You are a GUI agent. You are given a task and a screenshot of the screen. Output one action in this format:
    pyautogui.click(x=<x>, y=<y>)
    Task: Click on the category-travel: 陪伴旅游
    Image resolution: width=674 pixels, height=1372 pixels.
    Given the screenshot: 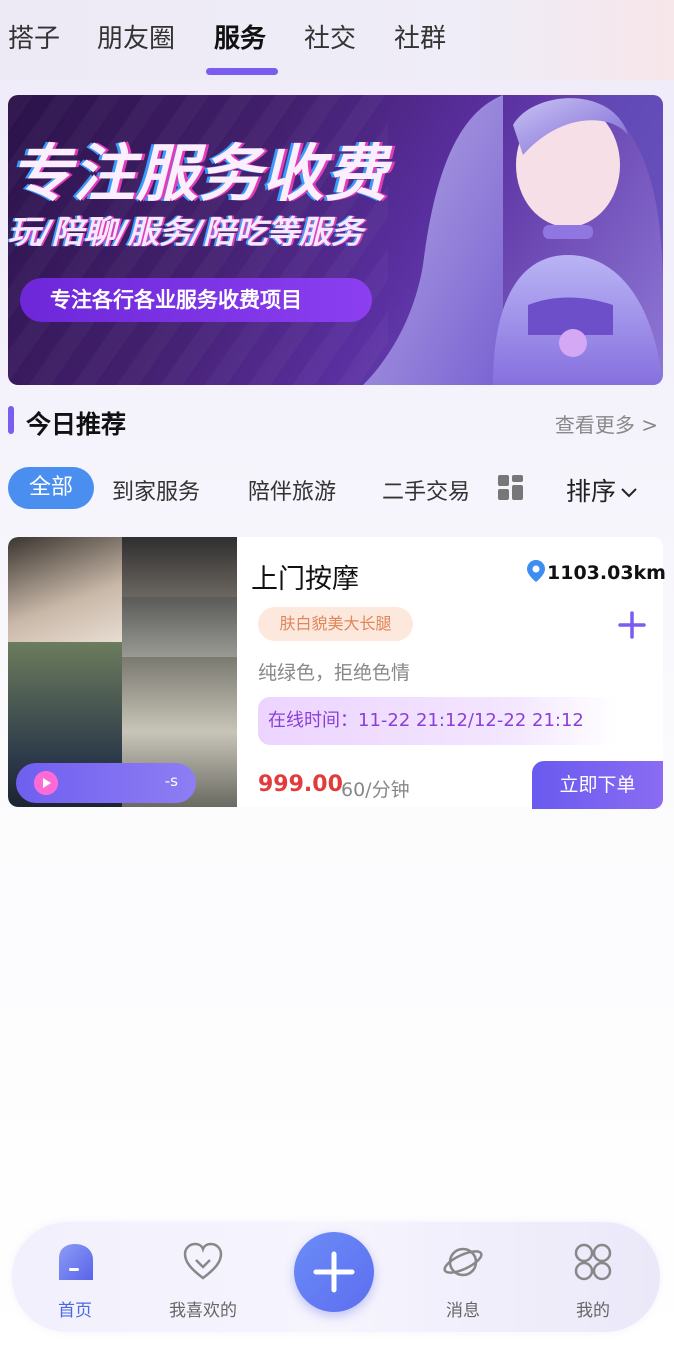 What is the action you would take?
    pyautogui.click(x=292, y=490)
    